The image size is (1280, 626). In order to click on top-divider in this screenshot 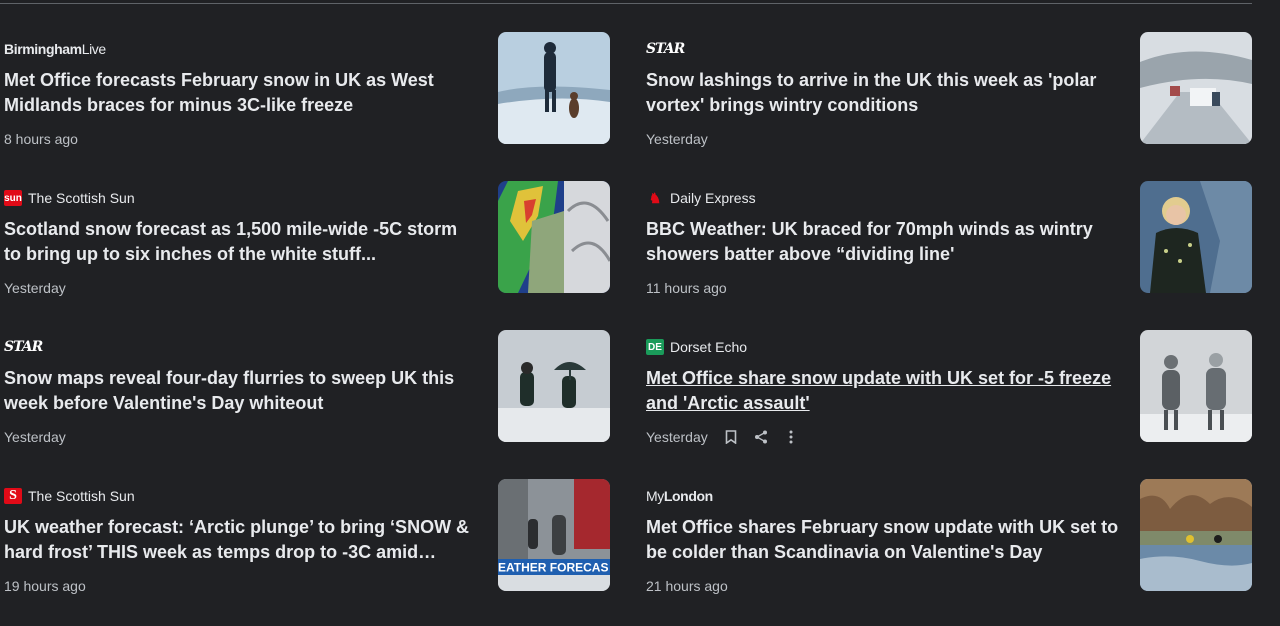, I will do `click(626, 3)`.